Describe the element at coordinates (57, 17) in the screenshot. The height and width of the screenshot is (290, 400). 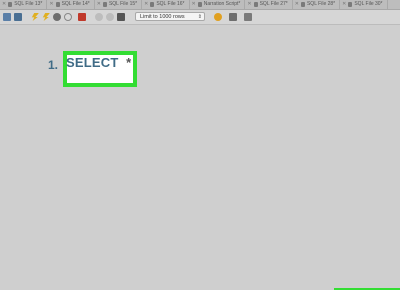
I see `explain-icon` at that location.